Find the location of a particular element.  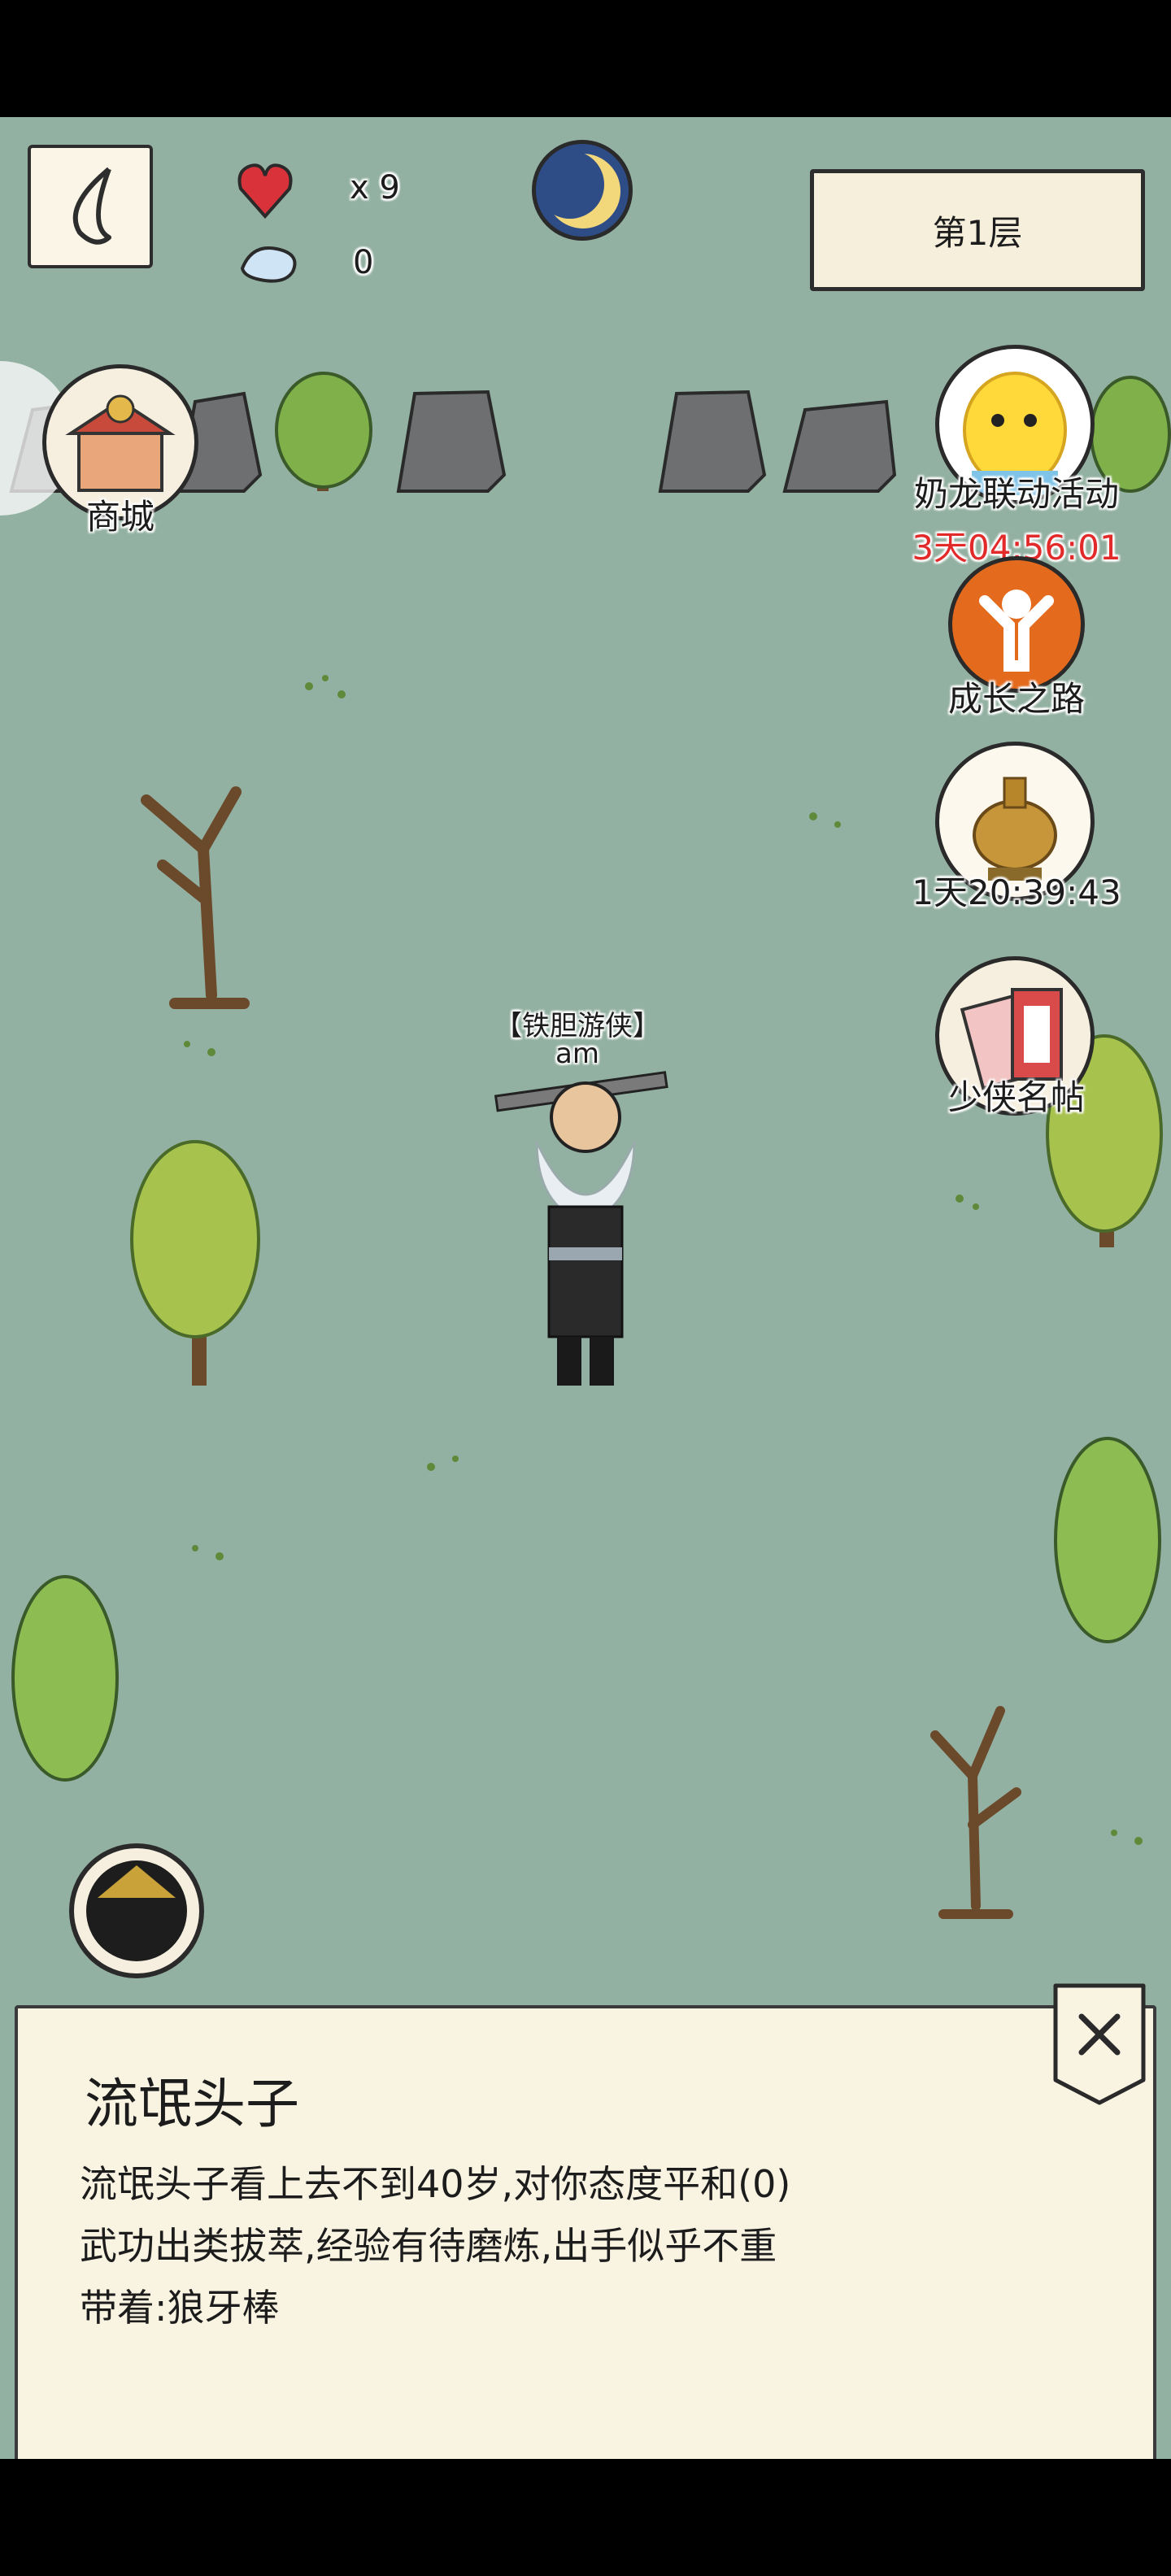

close-icon is located at coordinates (1099, 2044).